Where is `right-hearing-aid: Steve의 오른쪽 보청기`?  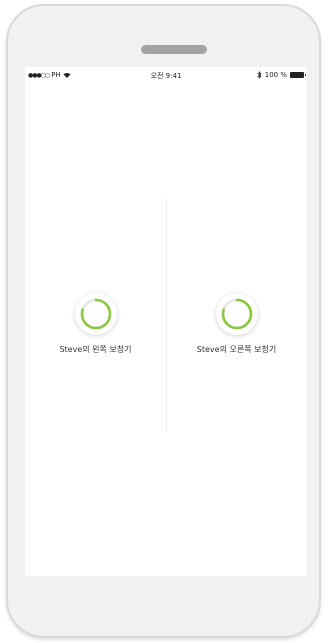 right-hearing-aid: Steve의 오른쪽 보청기 is located at coordinates (236, 324).